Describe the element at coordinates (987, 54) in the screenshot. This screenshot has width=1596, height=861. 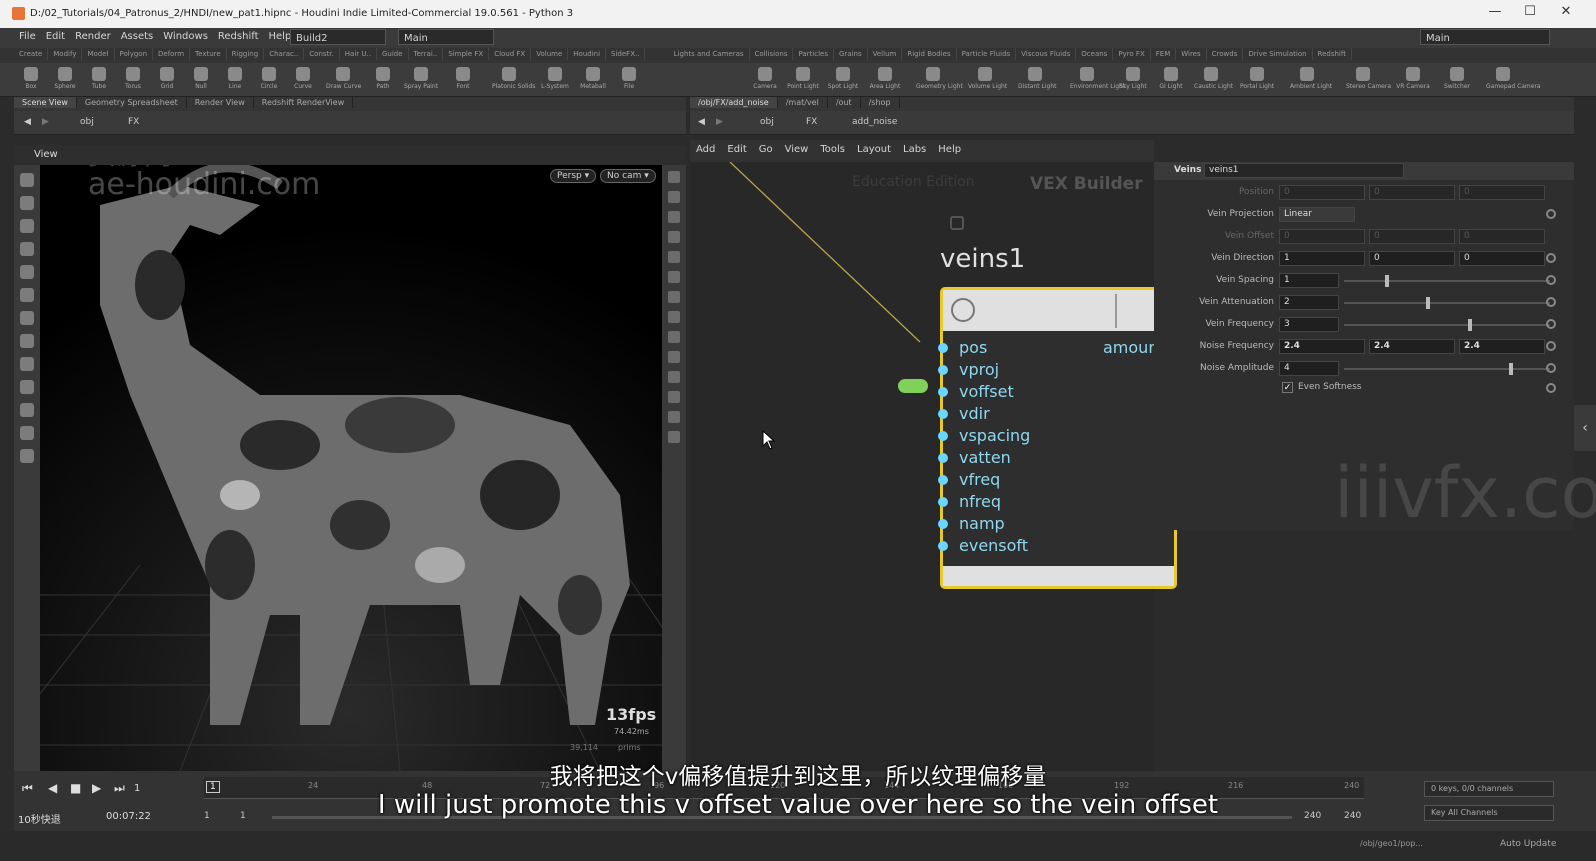
I see `shelf-tab: Particle Fluids` at that location.